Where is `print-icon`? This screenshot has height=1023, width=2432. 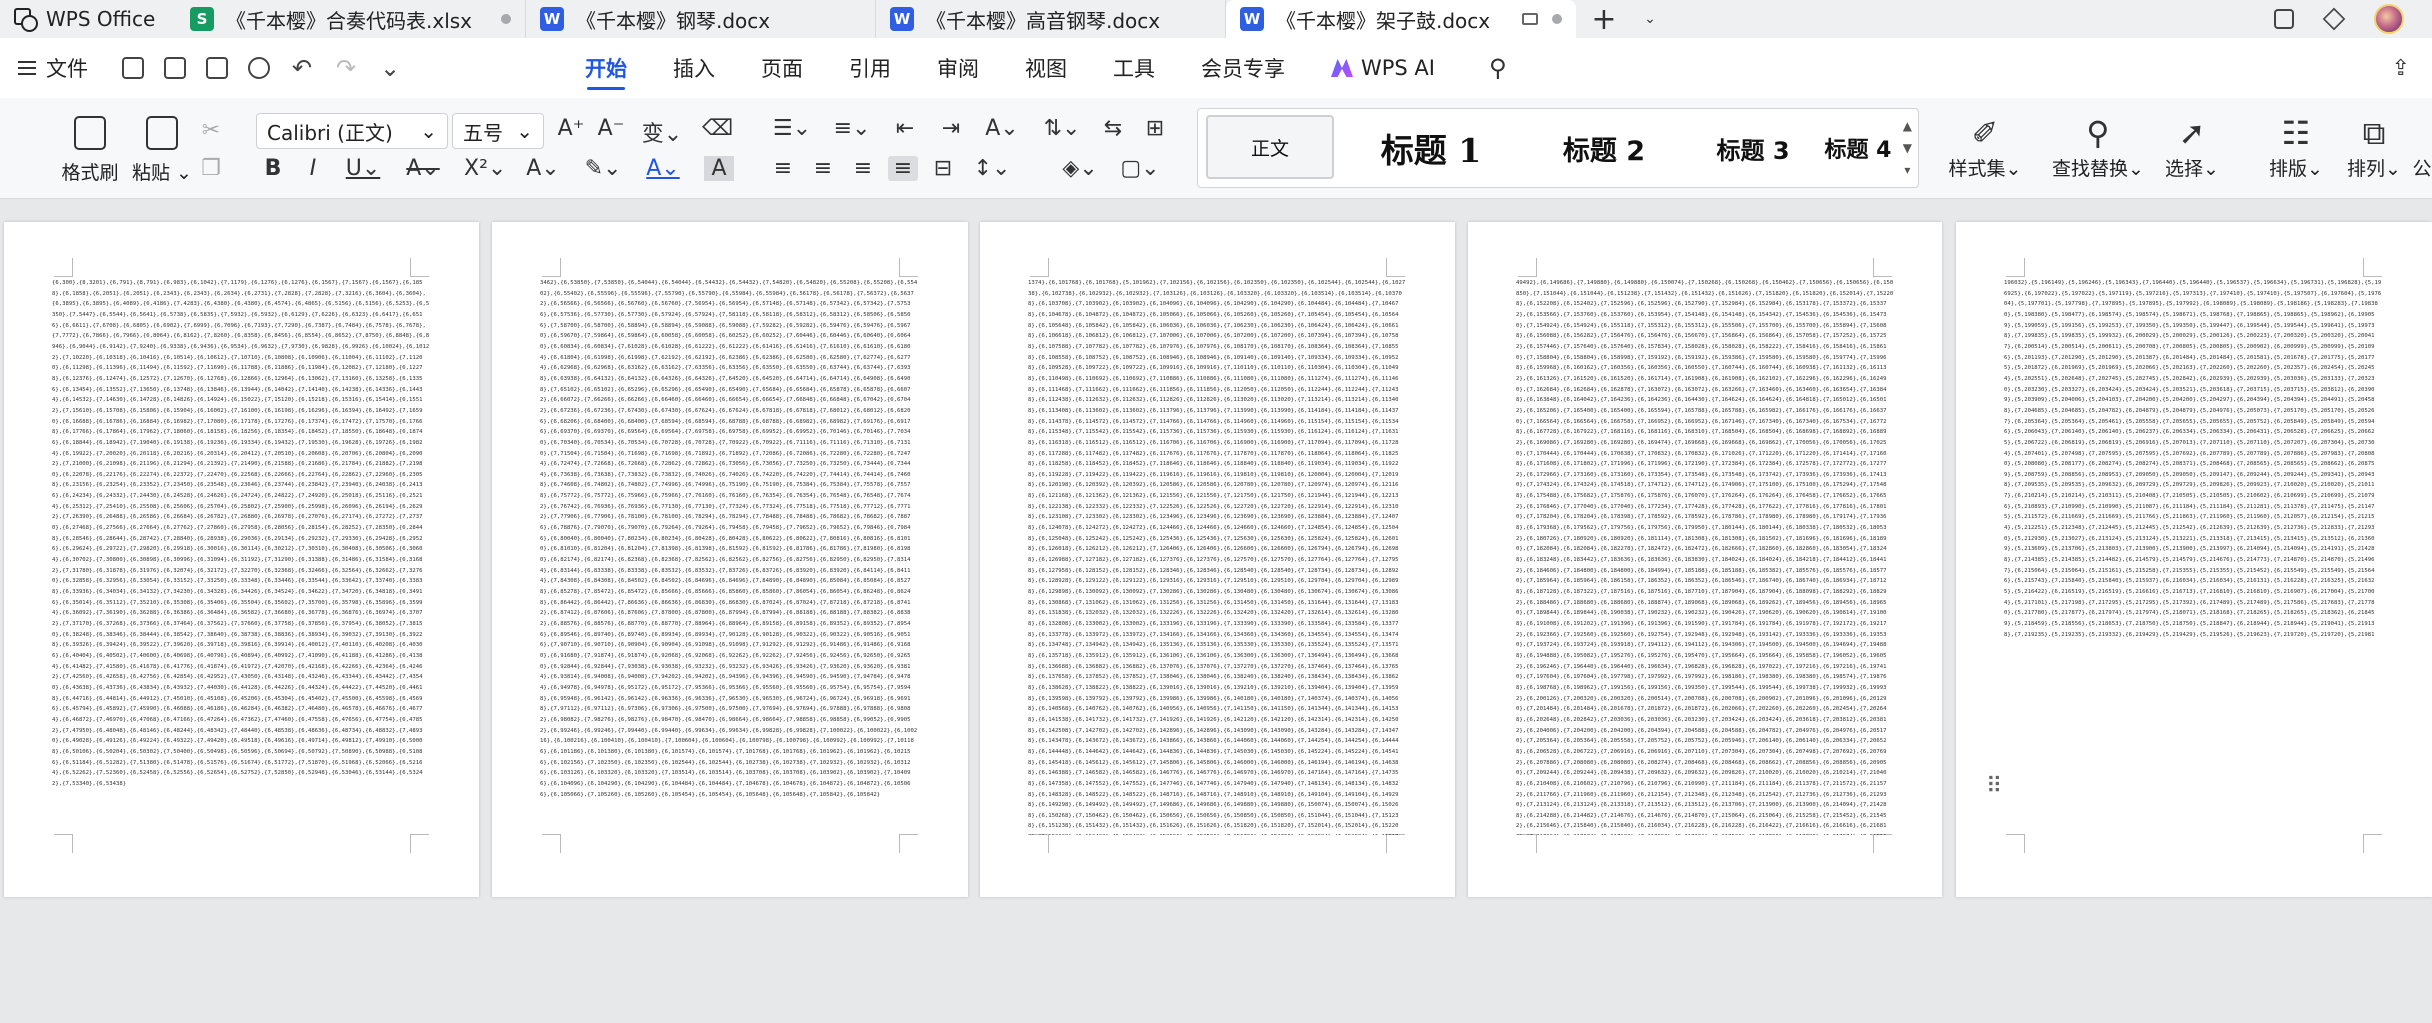 print-icon is located at coordinates (217, 68).